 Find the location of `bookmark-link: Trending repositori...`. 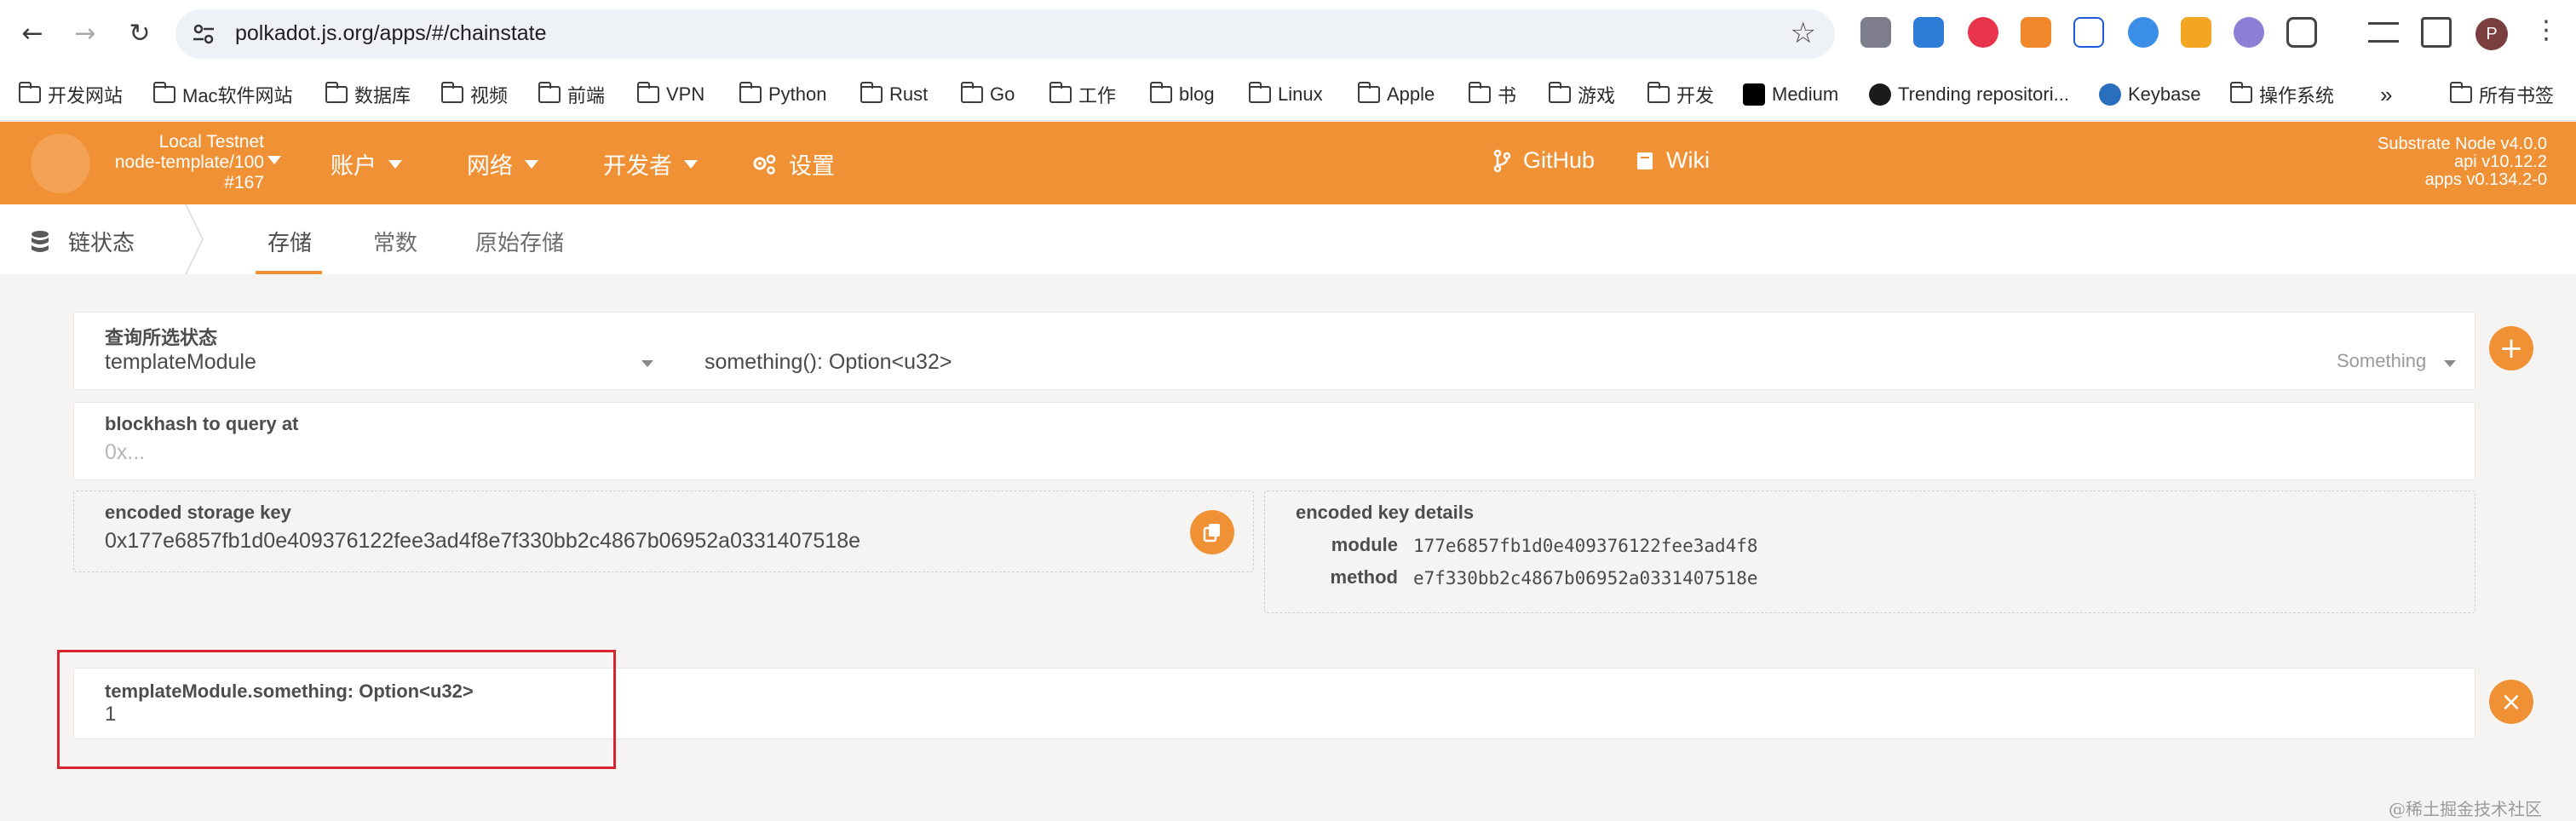

bookmark-link: Trending repositori... is located at coordinates (1969, 94).